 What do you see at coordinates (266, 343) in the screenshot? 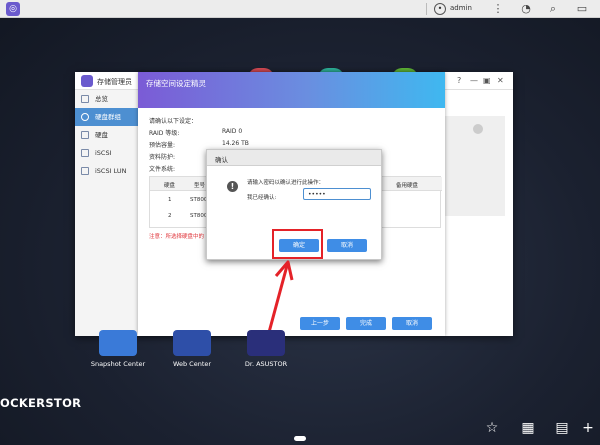
I see `dr-asustor-icon` at bounding box center [266, 343].